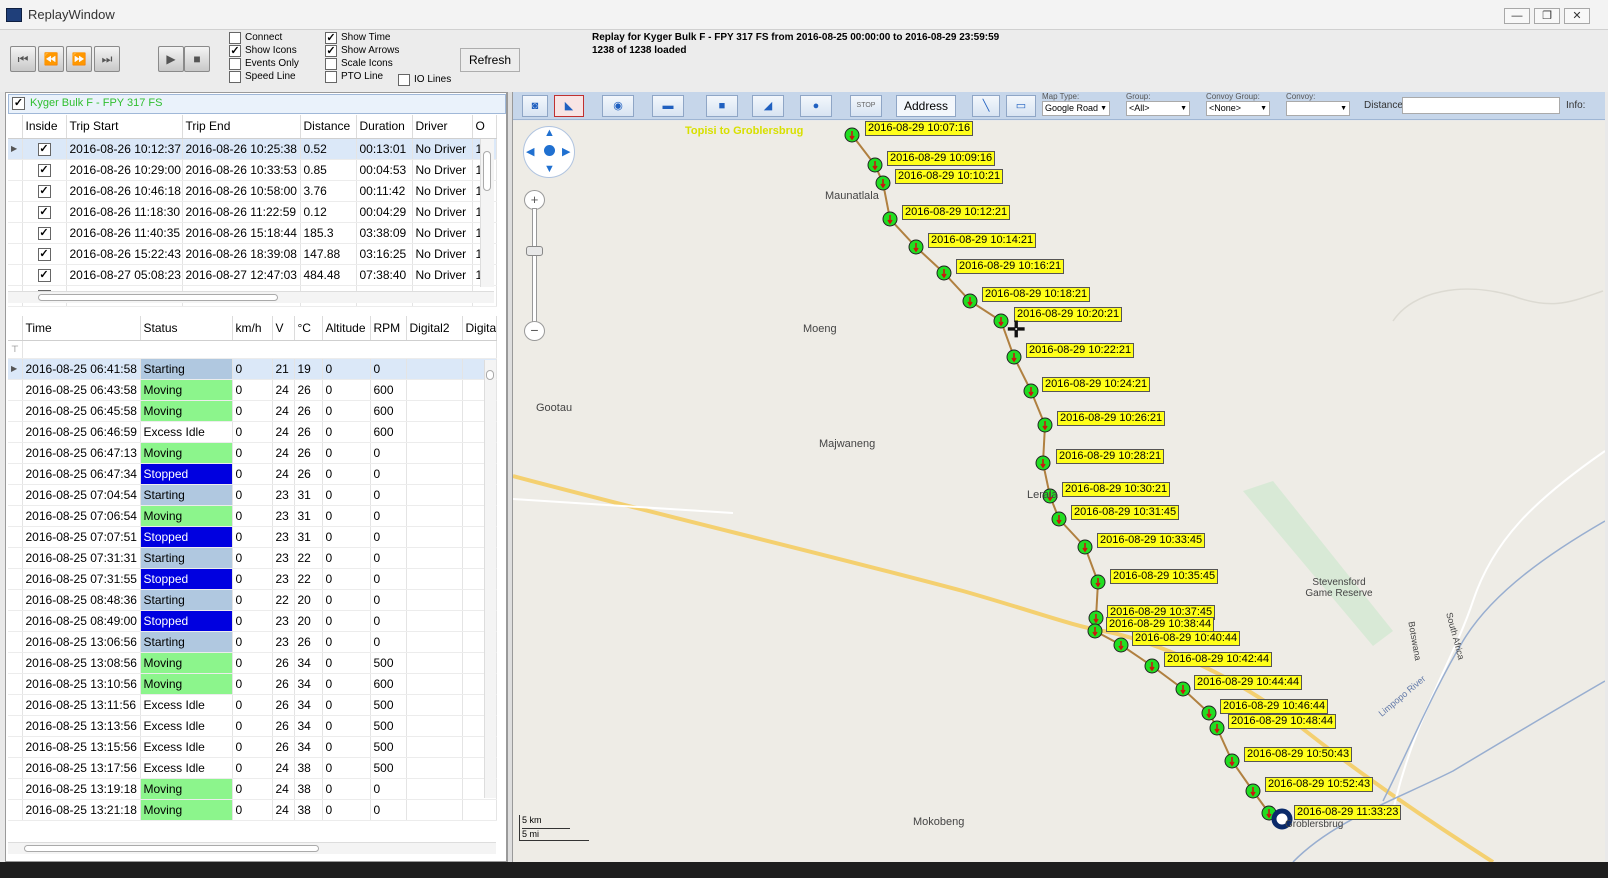  Describe the element at coordinates (1076, 108) in the screenshot. I see `map-type-select: Google Road ▼` at that location.